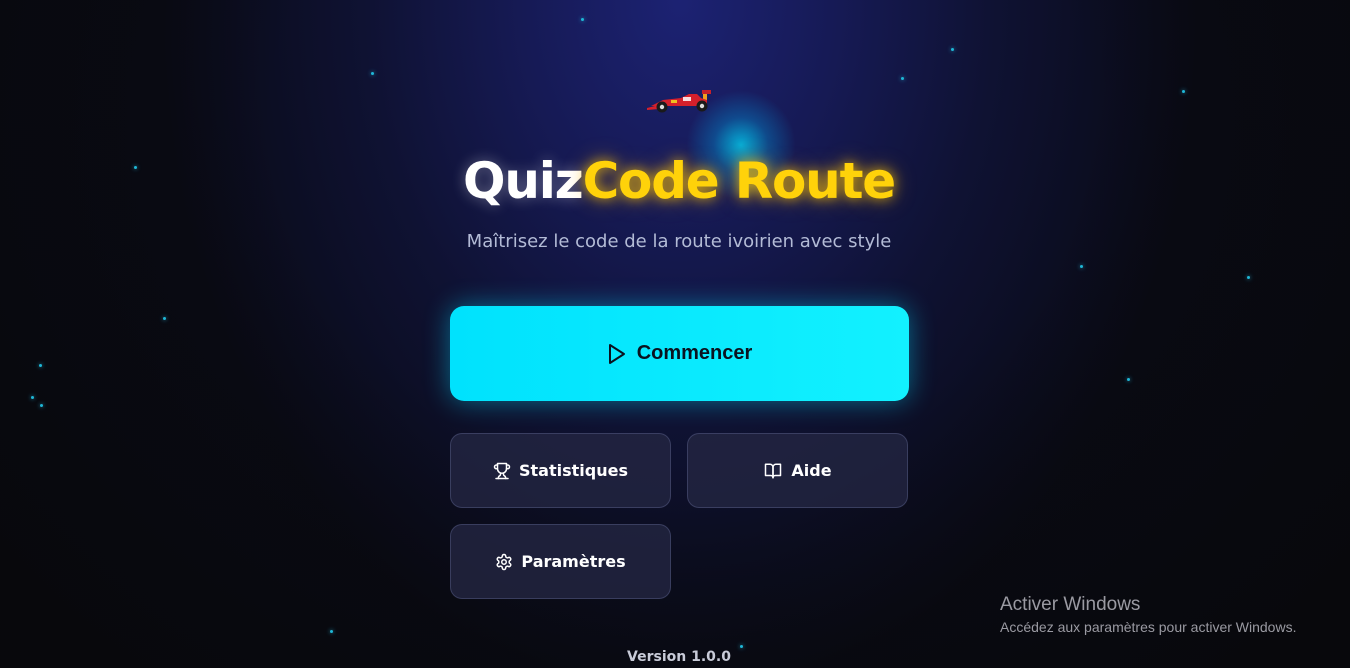 The width and height of the screenshot is (1350, 668). I want to click on stats-button: Statistiques, so click(560, 470).